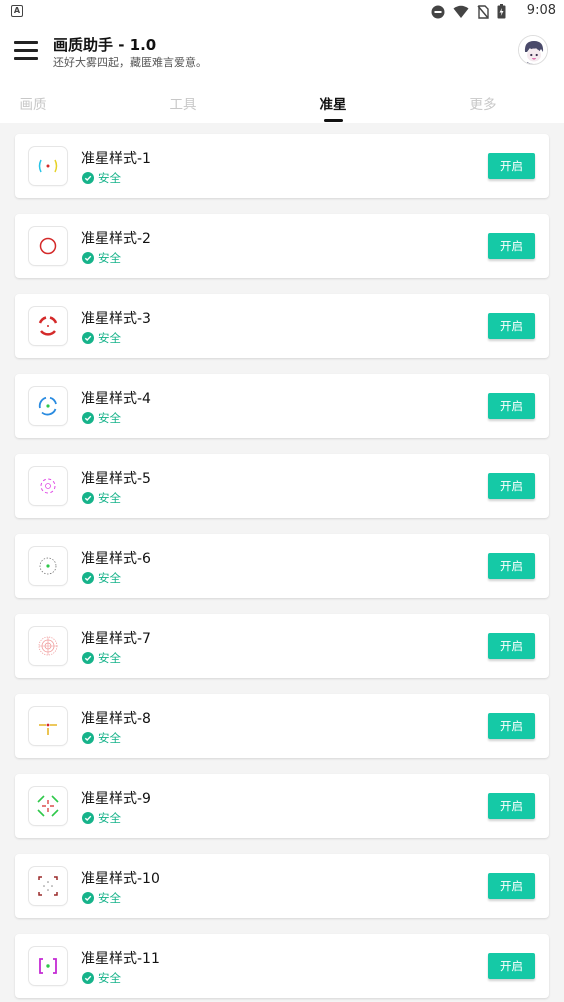 This screenshot has height=1002, width=564. Describe the element at coordinates (282, 886) in the screenshot. I see `list-item: 准星样式-10 安全 开启` at that location.